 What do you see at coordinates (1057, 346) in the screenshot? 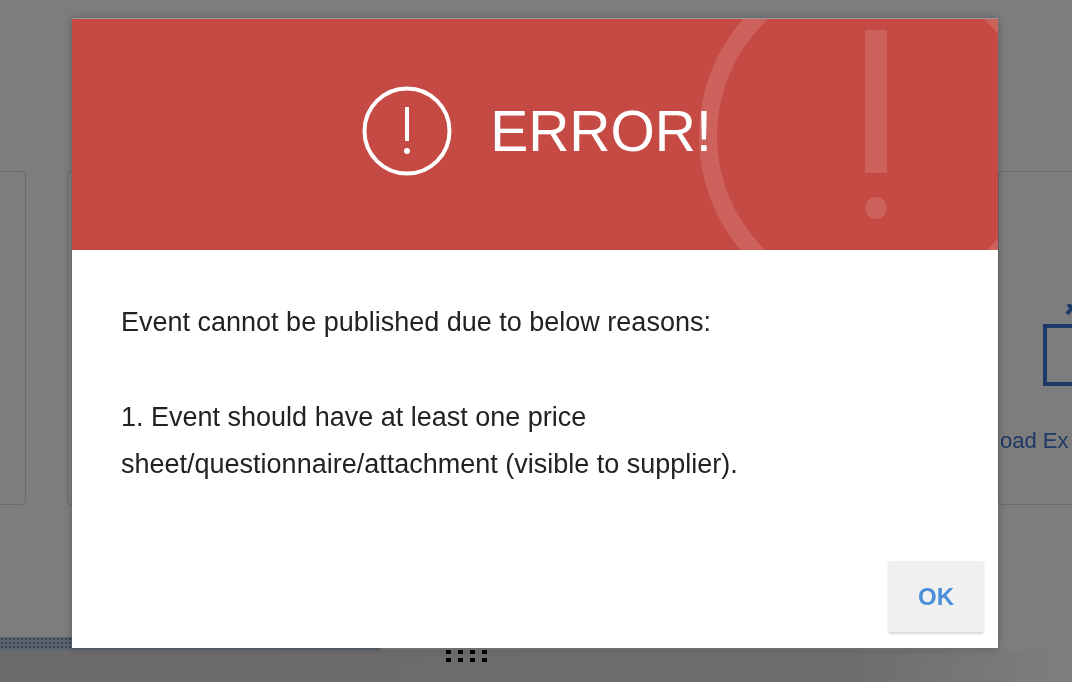
I see `upload-icon` at bounding box center [1057, 346].